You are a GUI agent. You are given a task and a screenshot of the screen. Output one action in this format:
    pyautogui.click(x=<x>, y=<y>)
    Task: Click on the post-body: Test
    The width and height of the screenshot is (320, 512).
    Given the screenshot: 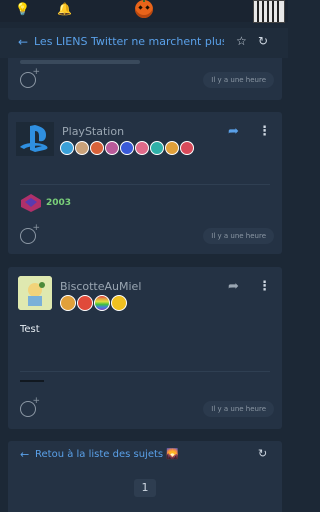 What is the action you would take?
    pyautogui.click(x=30, y=329)
    